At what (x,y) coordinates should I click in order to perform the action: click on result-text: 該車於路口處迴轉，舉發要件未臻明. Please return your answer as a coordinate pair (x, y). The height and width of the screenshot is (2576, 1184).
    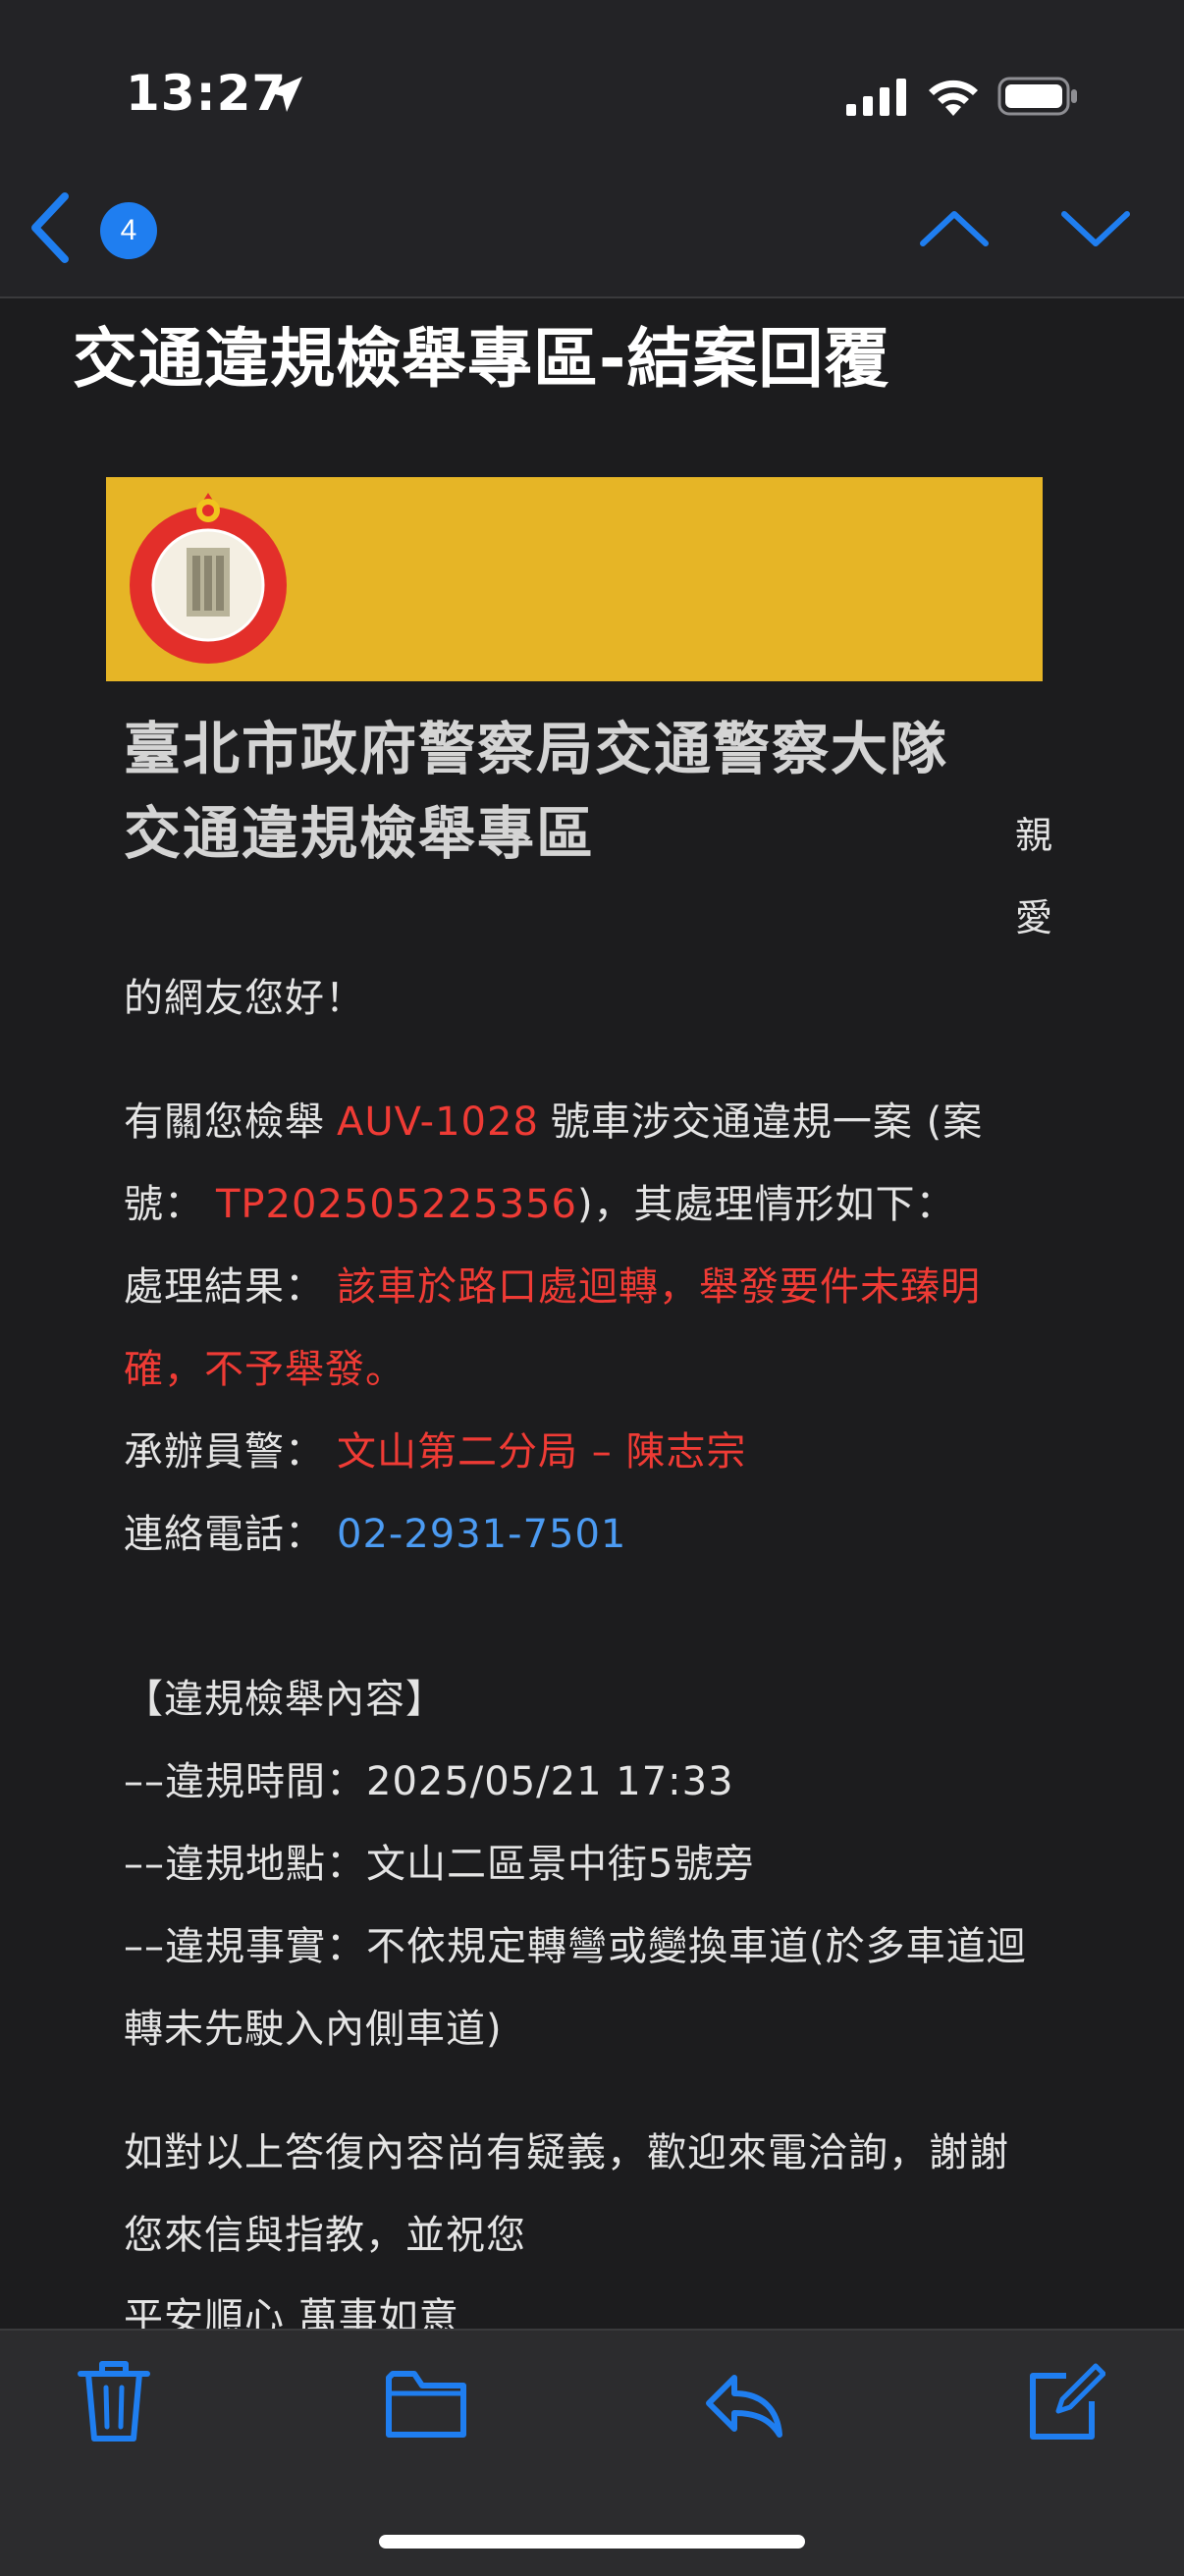
    Looking at the image, I should click on (659, 1287).